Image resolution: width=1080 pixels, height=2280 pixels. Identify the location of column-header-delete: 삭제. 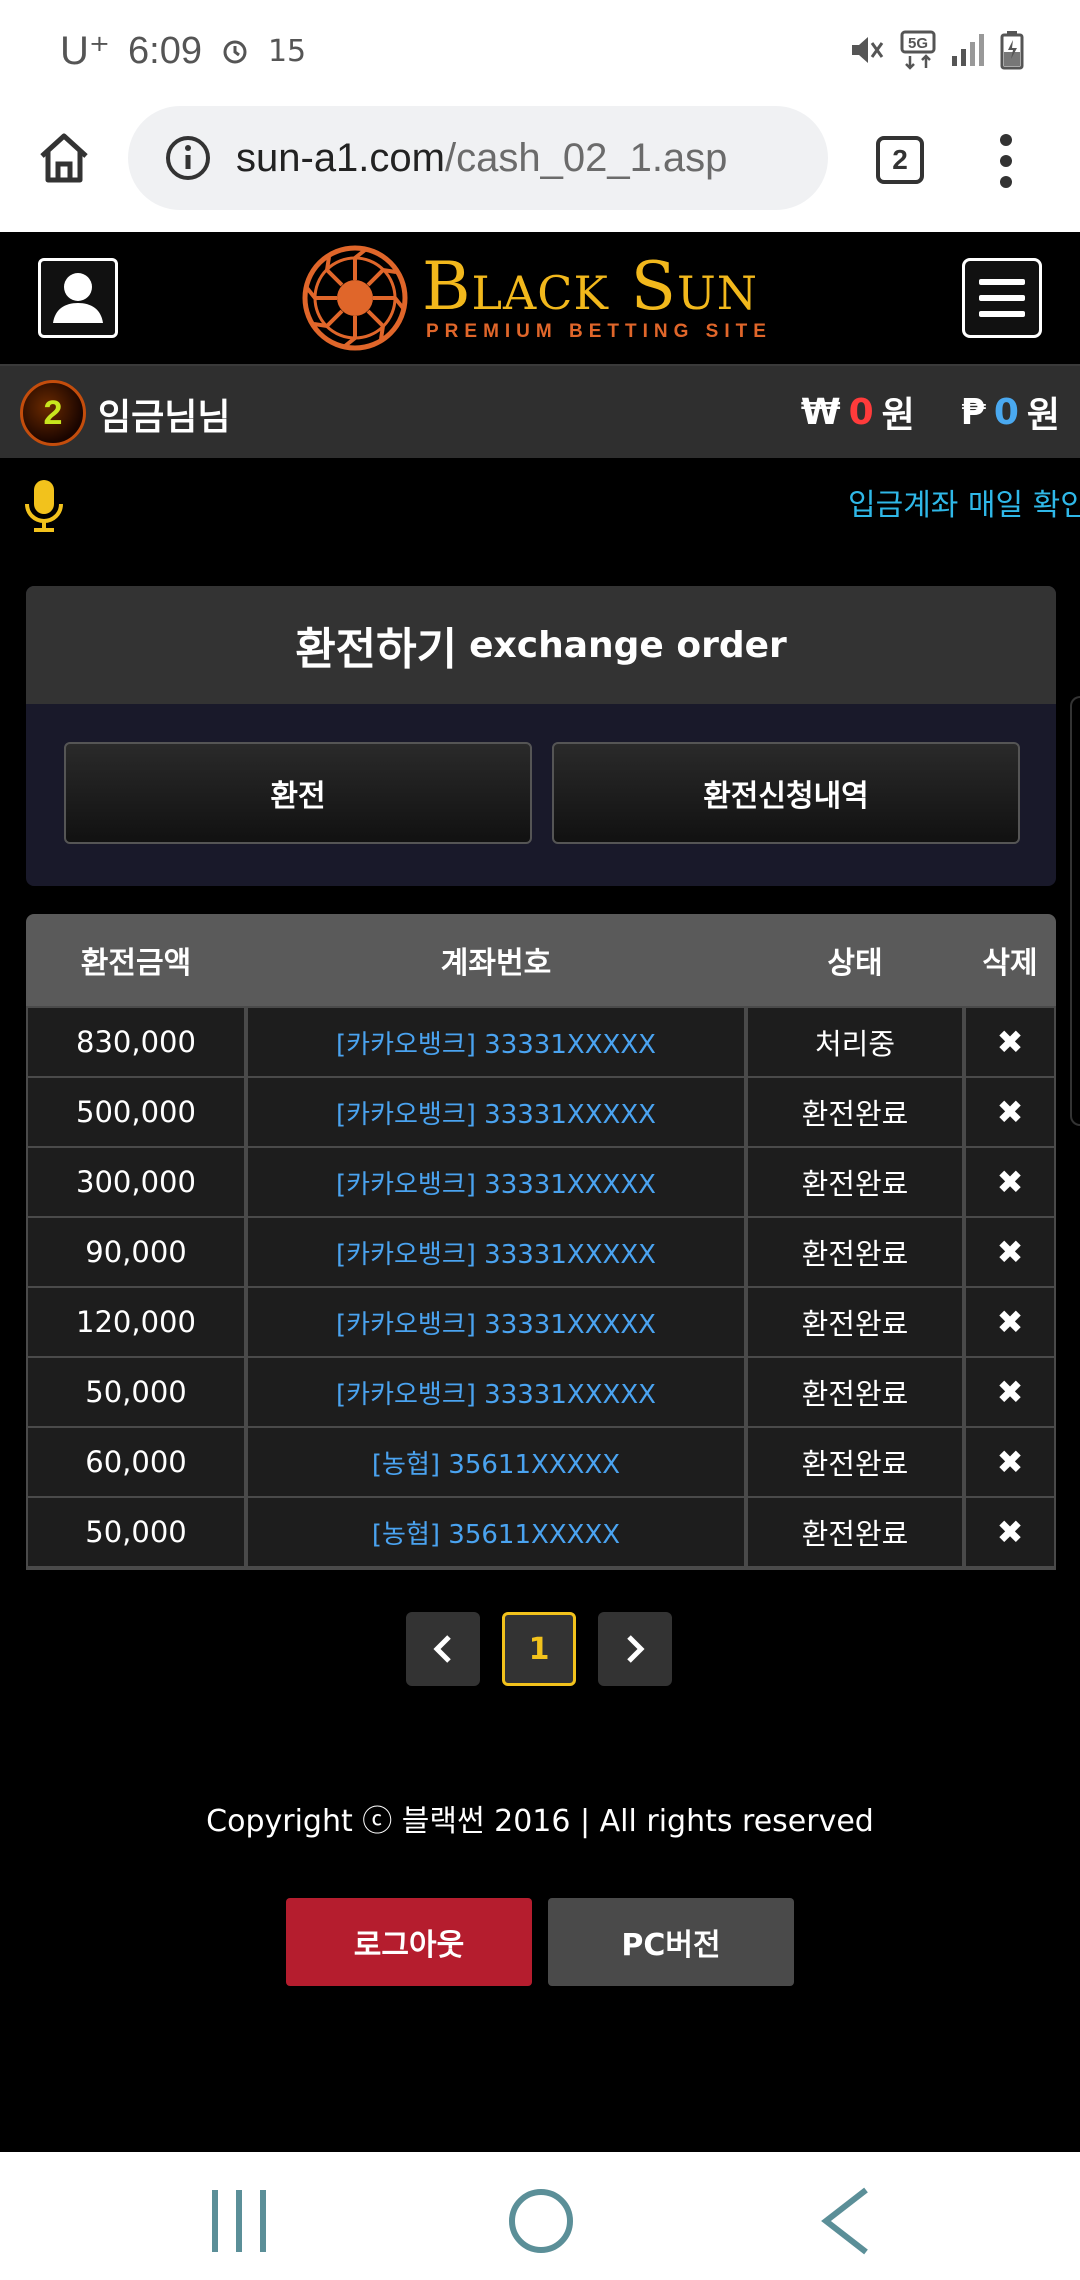
(1010, 963).